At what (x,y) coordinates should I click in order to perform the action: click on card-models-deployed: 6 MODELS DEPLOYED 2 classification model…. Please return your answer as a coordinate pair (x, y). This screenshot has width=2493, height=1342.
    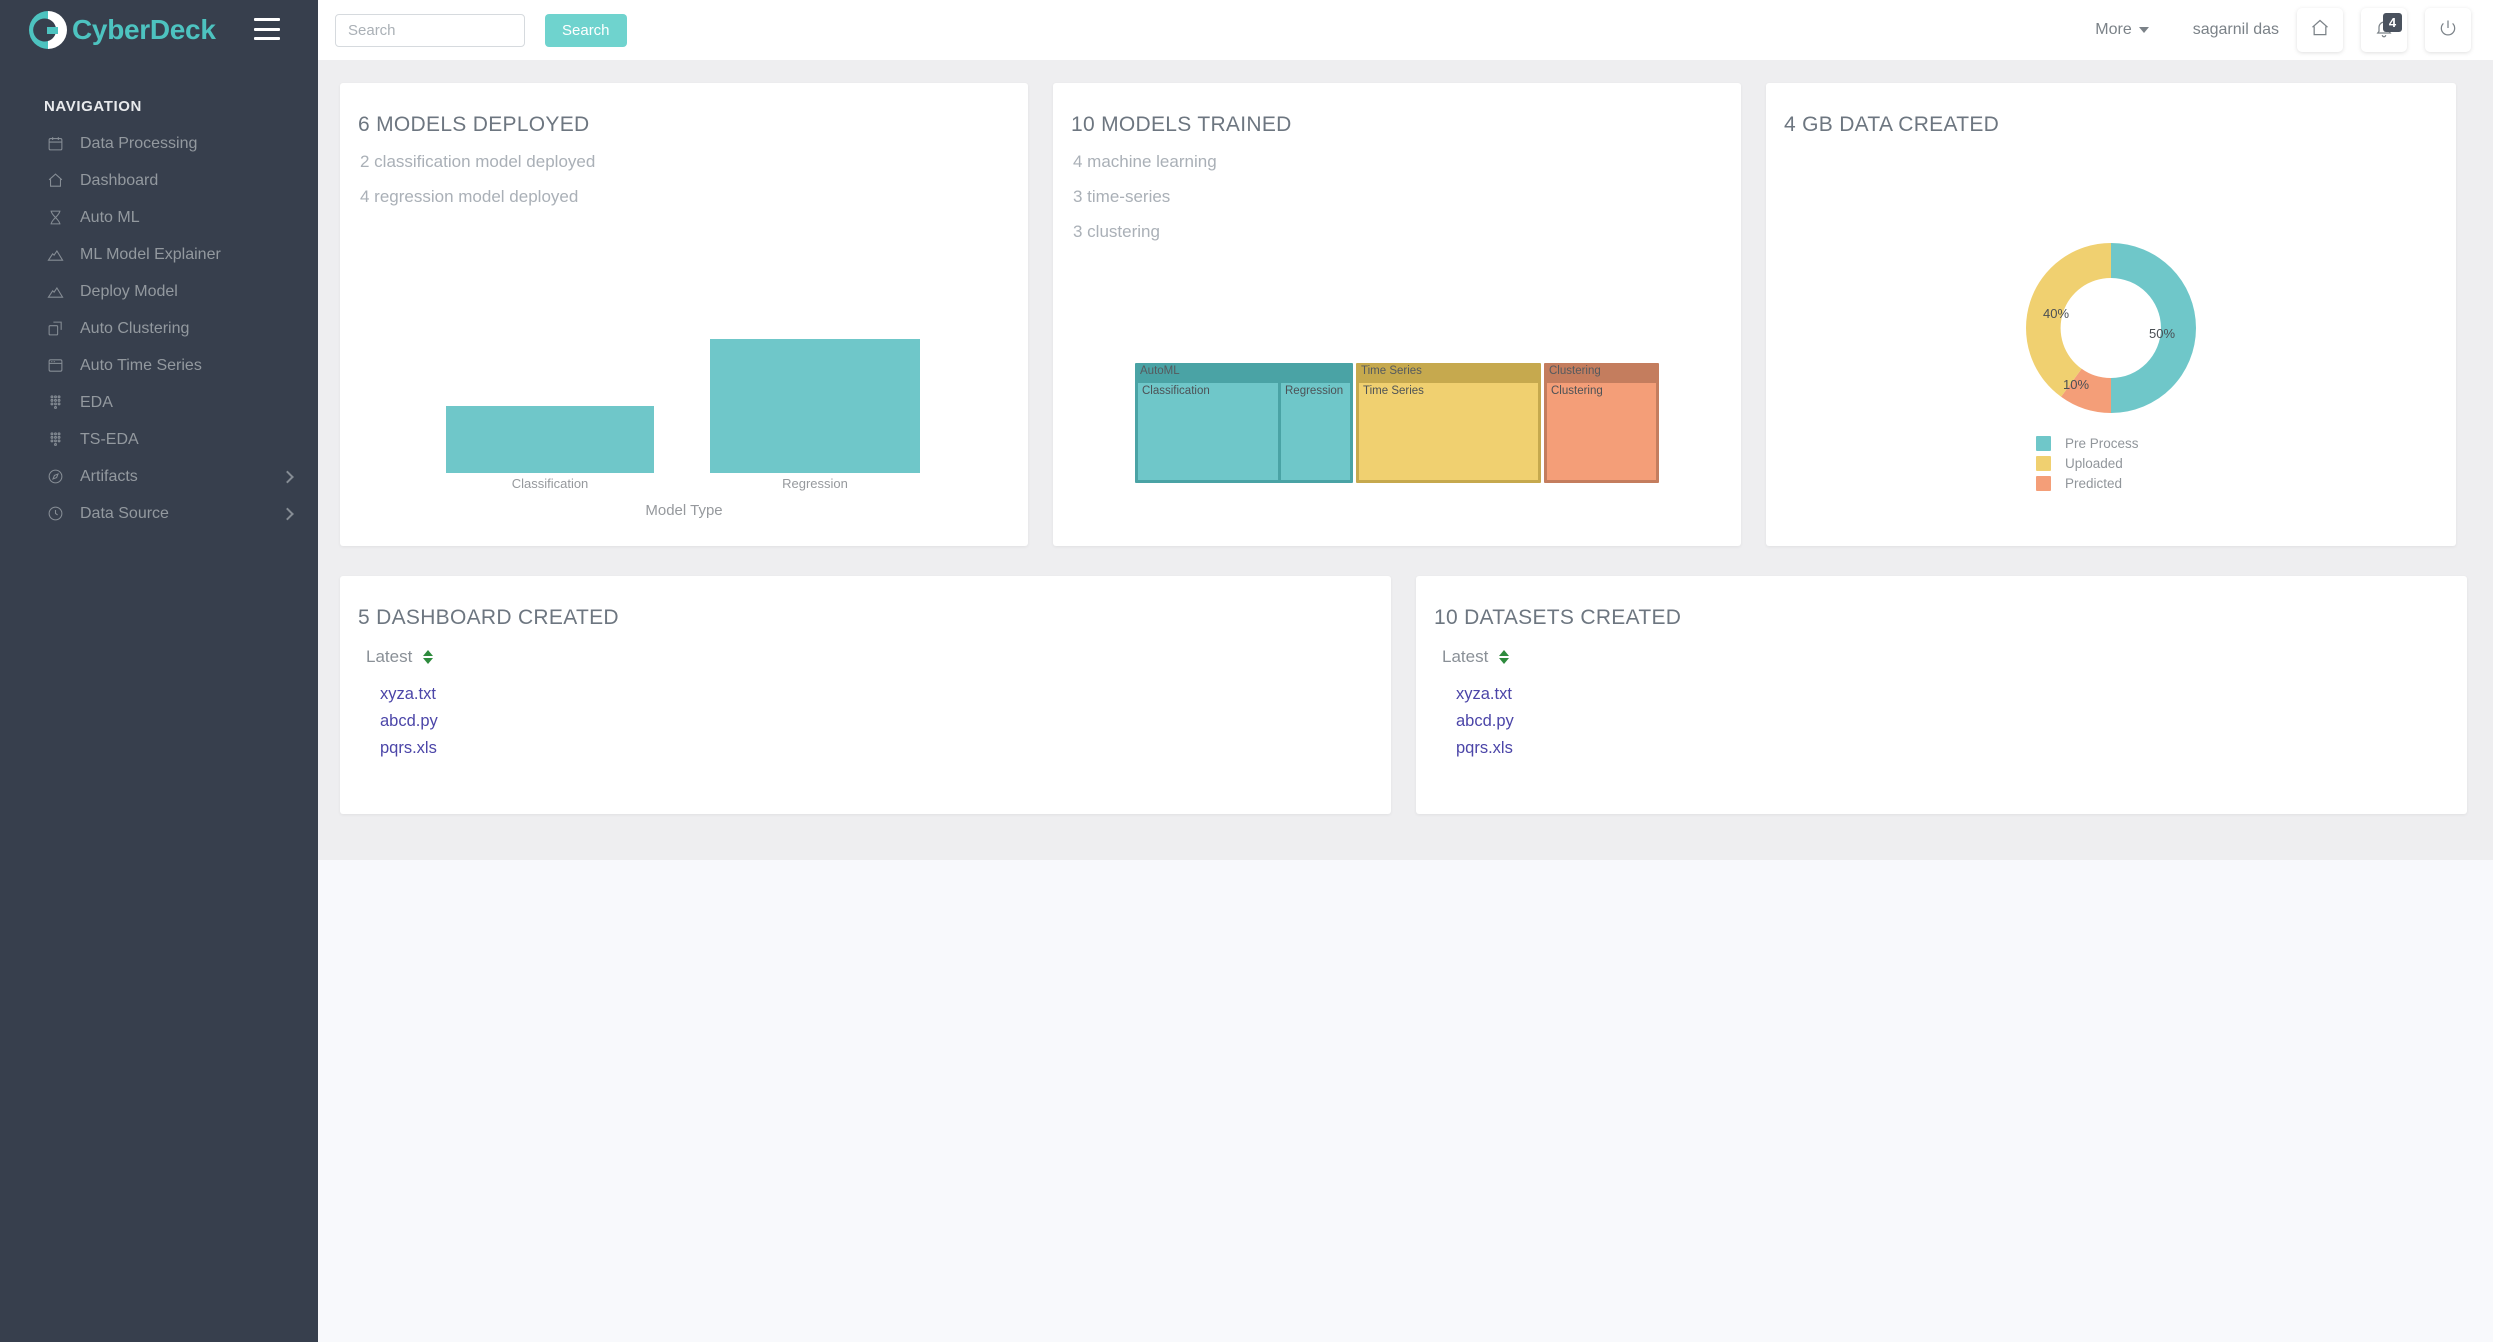
    Looking at the image, I should click on (684, 314).